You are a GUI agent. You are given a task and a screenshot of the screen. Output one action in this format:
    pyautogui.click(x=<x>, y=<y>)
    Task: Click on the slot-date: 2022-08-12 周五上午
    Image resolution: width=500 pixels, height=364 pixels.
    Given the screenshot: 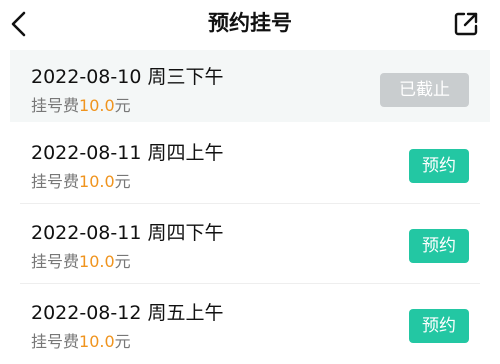 What is the action you would take?
    pyautogui.click(x=127, y=313)
    